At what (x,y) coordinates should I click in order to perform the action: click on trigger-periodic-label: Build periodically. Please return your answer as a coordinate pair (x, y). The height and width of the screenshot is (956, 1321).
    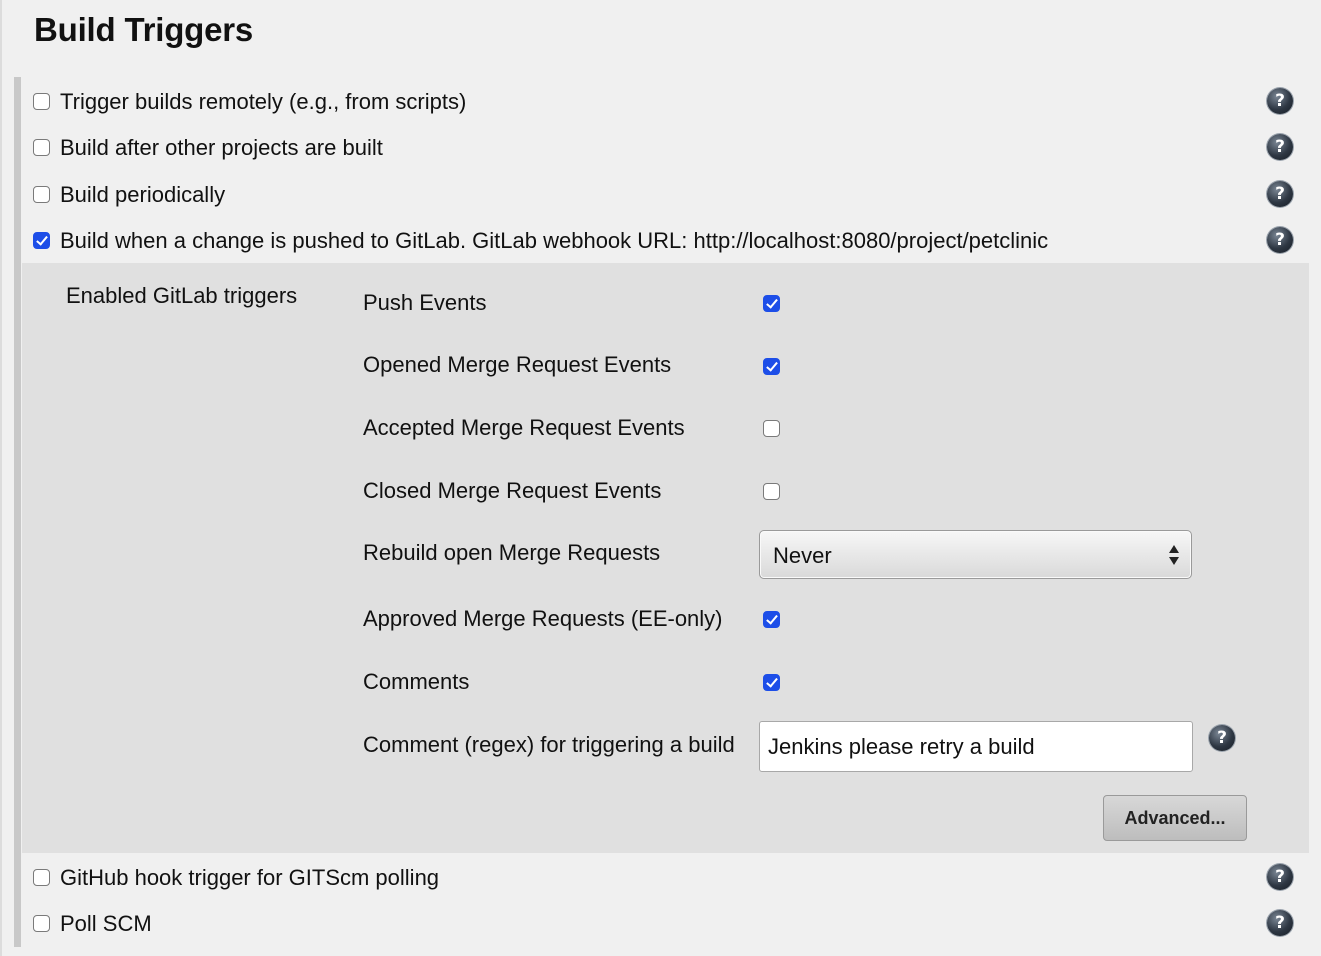
    Looking at the image, I should click on (142, 195).